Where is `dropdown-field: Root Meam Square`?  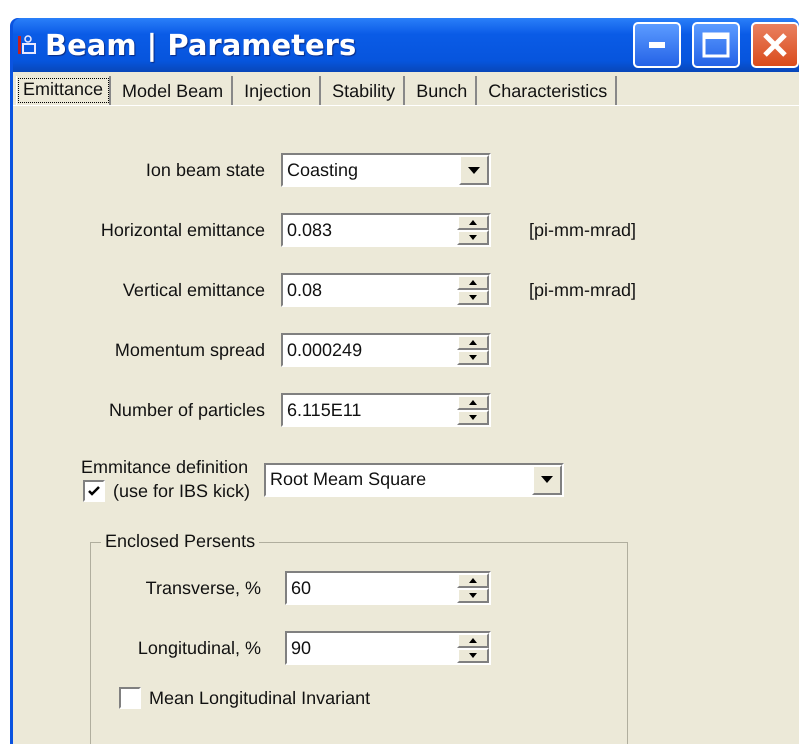 dropdown-field: Root Meam Square is located at coordinates (414, 479).